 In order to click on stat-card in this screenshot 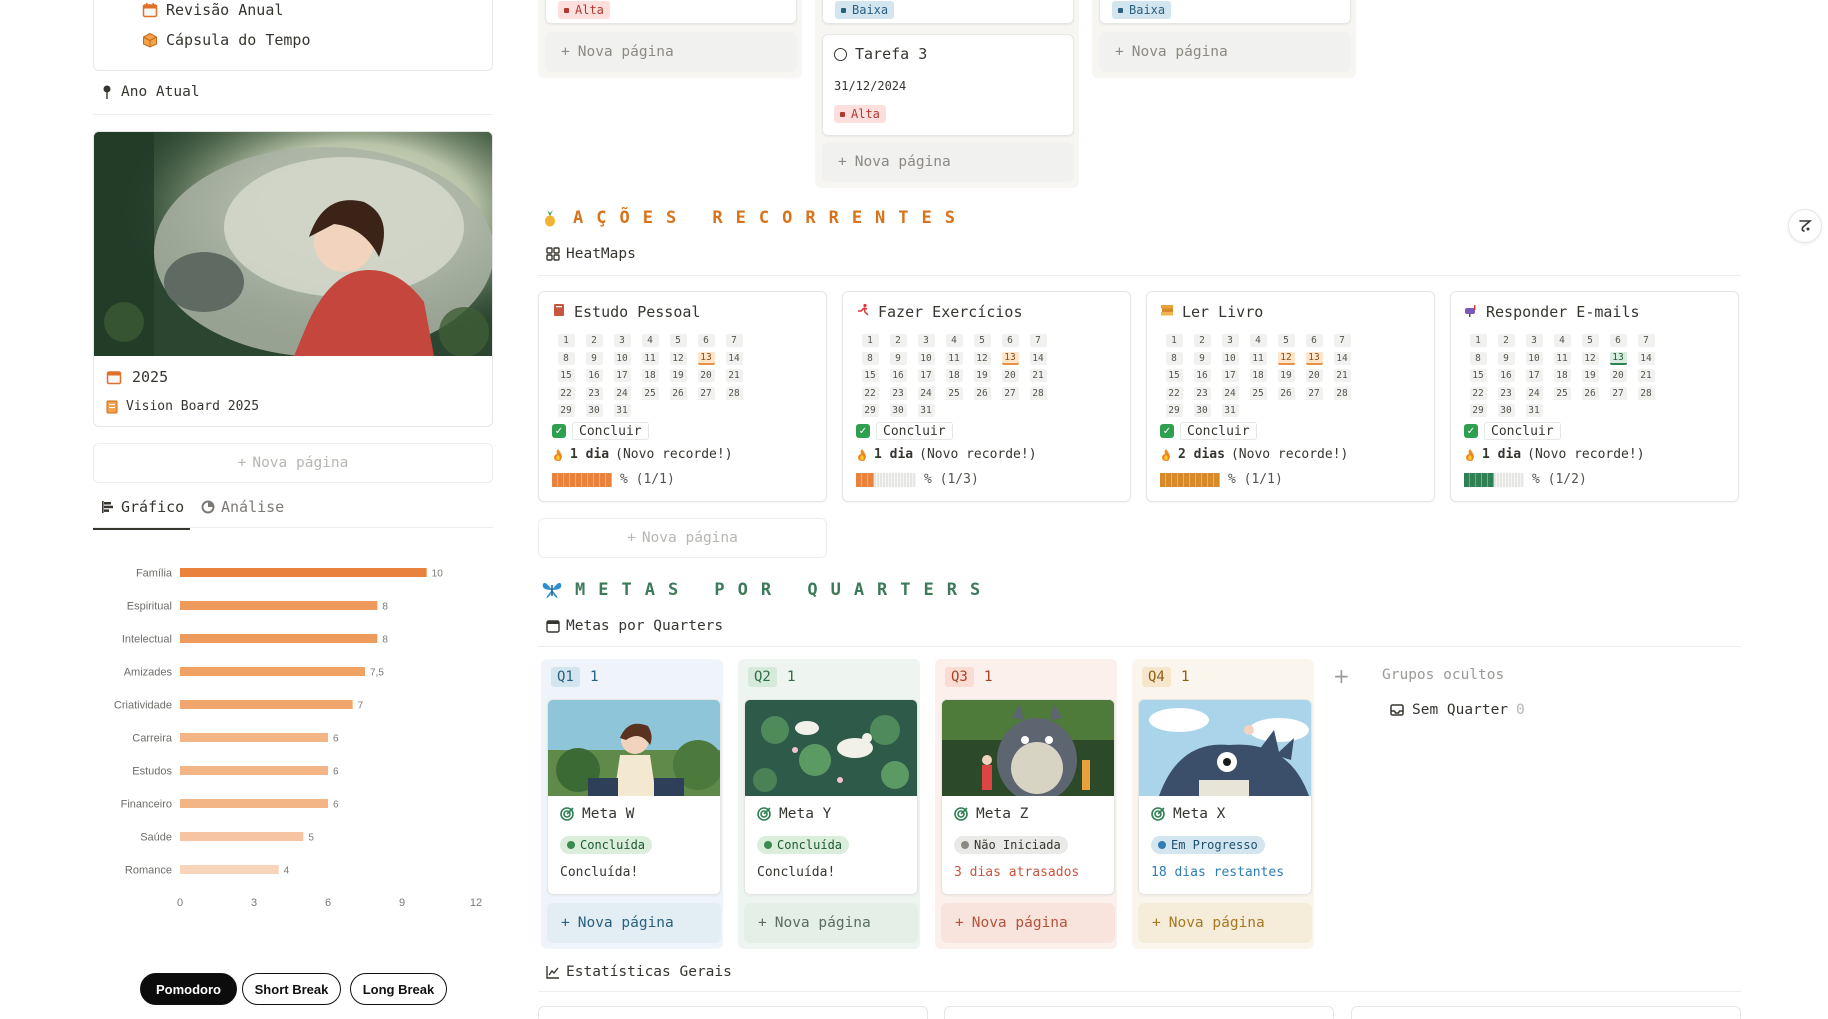, I will do `click(733, 1012)`.